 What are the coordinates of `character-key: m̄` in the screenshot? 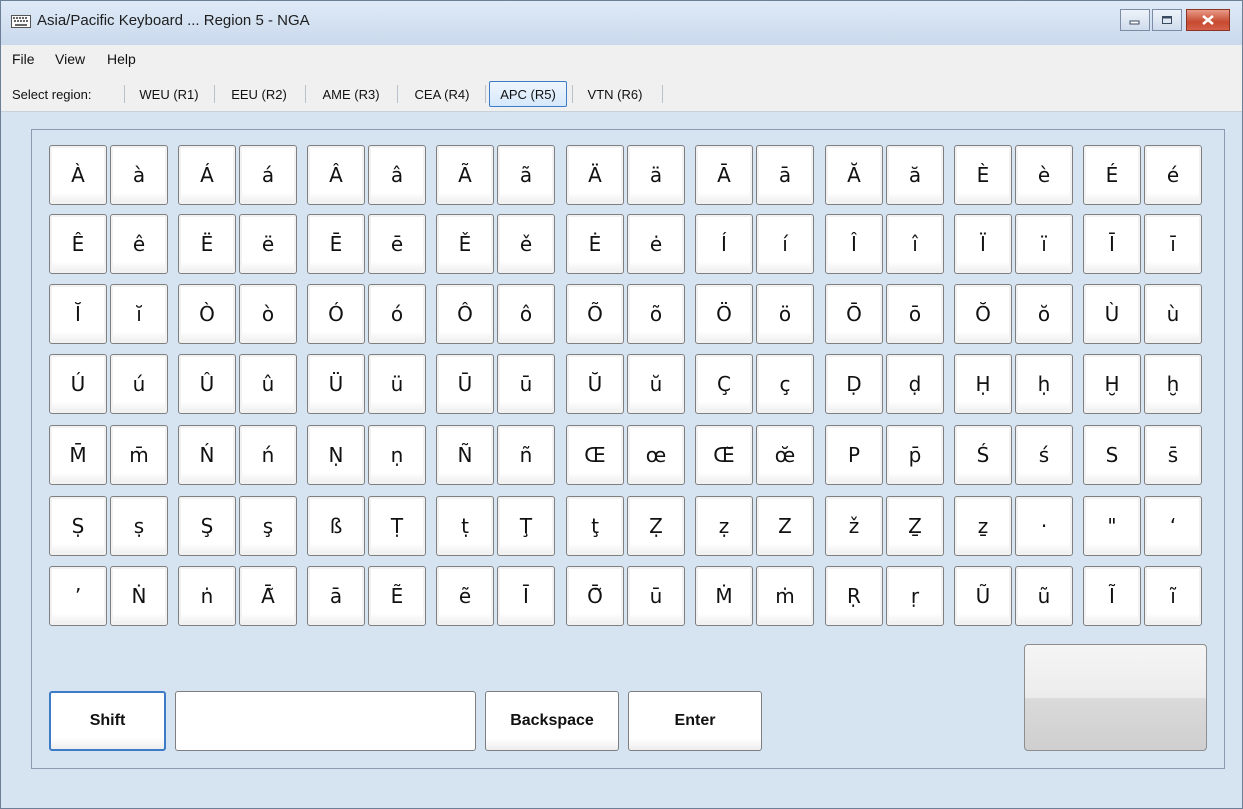 It's located at (139, 455).